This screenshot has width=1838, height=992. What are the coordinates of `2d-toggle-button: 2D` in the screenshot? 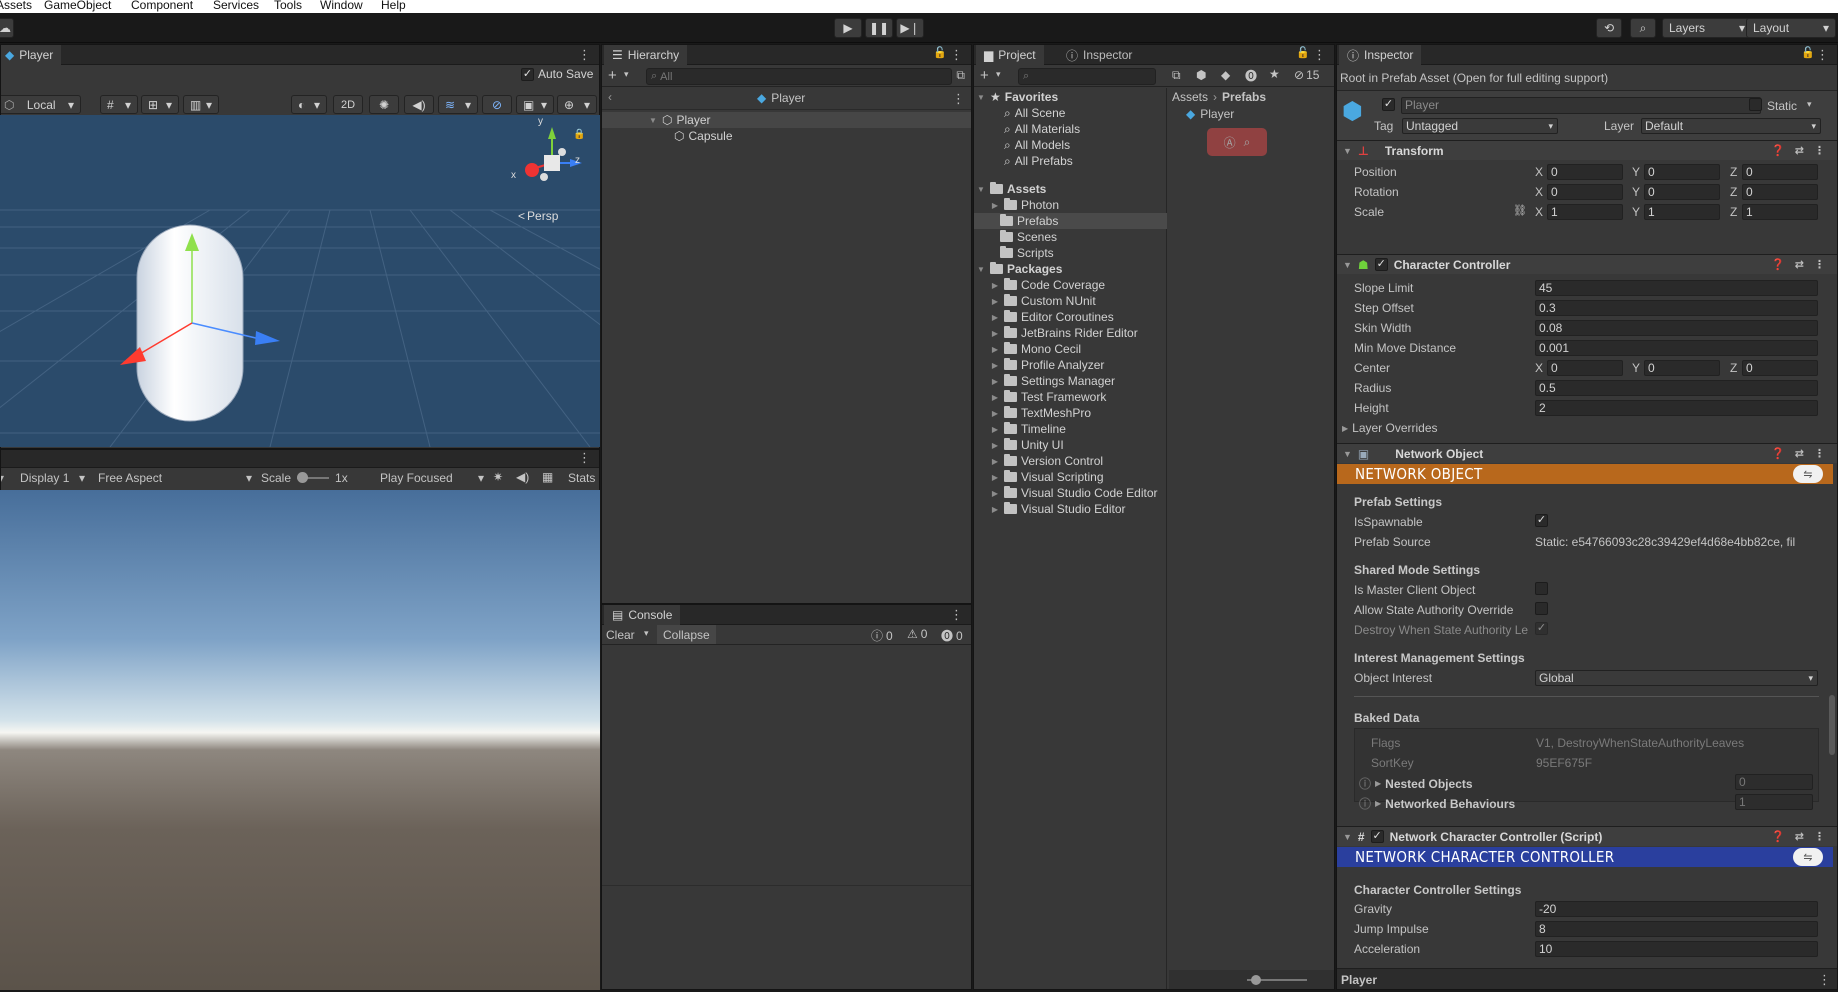 It's located at (348, 104).